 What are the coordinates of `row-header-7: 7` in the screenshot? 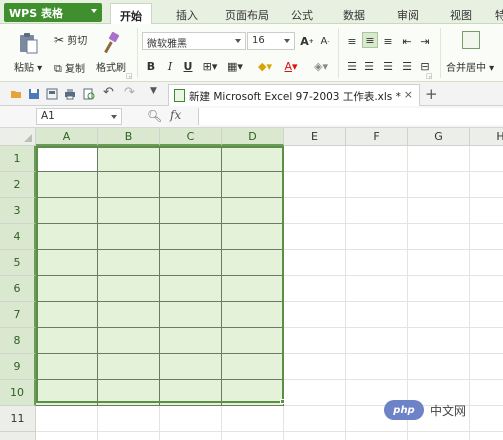 It's located at (18, 315).